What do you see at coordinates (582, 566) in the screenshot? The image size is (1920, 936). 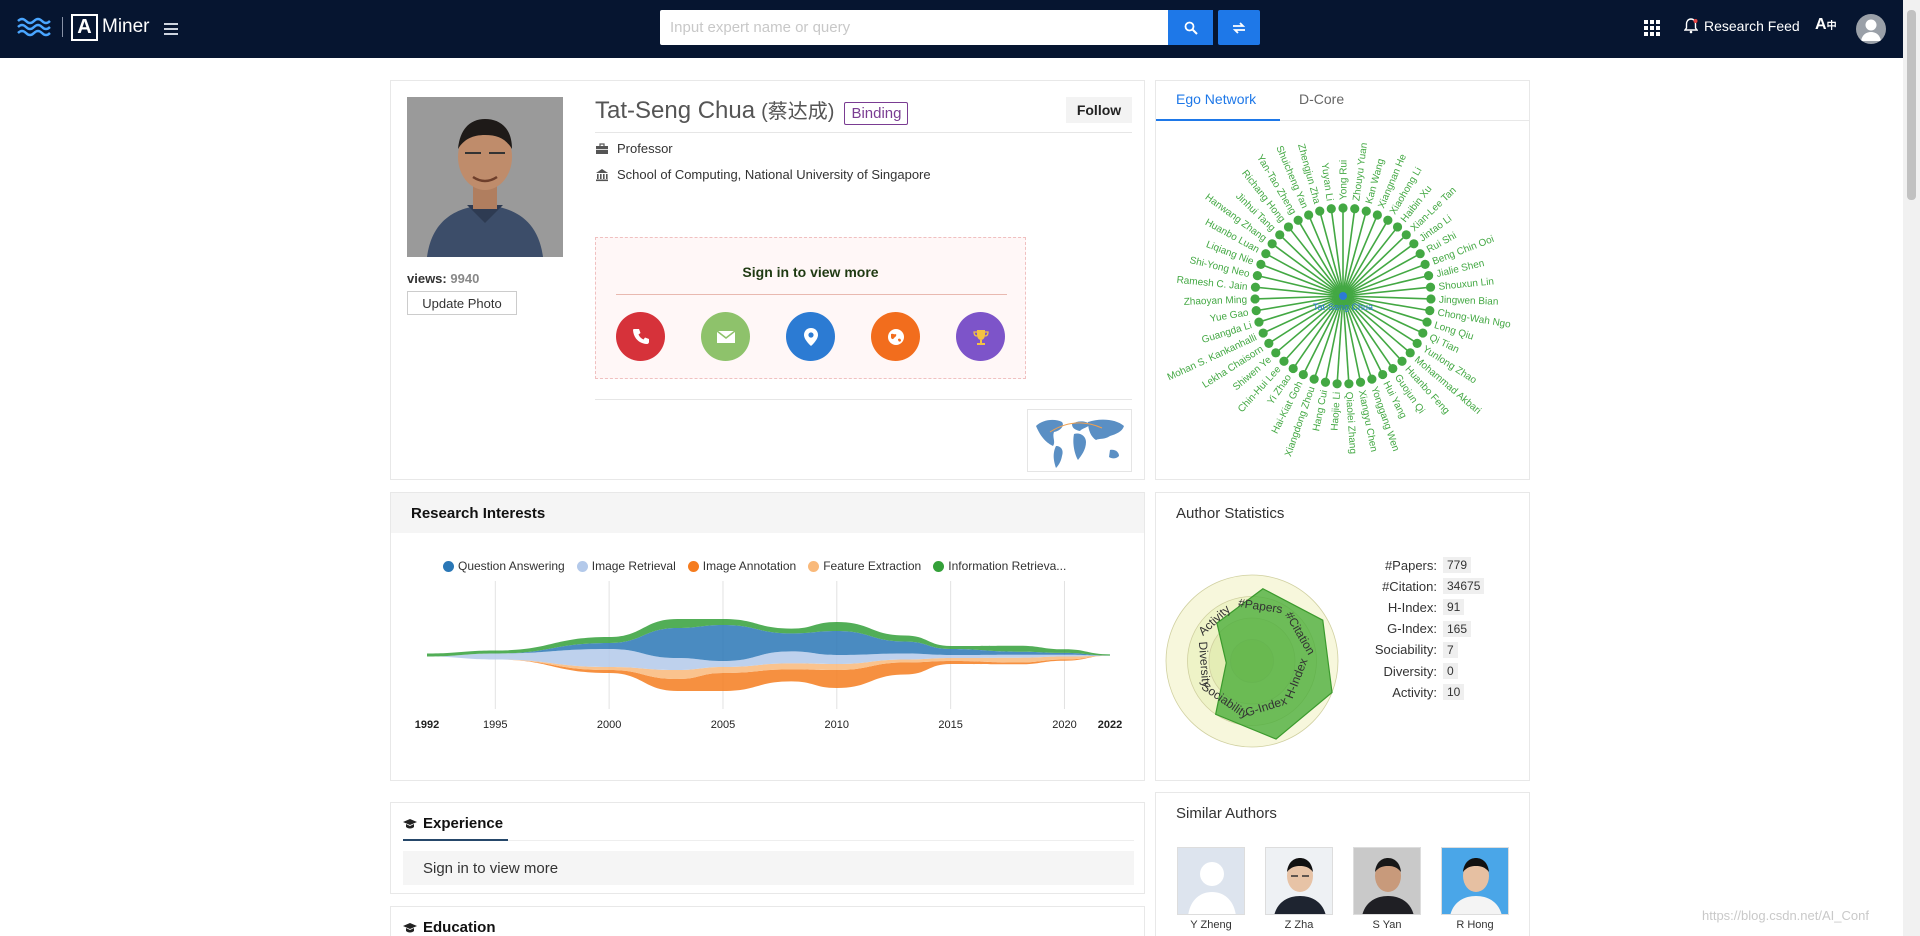 I see `legend-swatch` at bounding box center [582, 566].